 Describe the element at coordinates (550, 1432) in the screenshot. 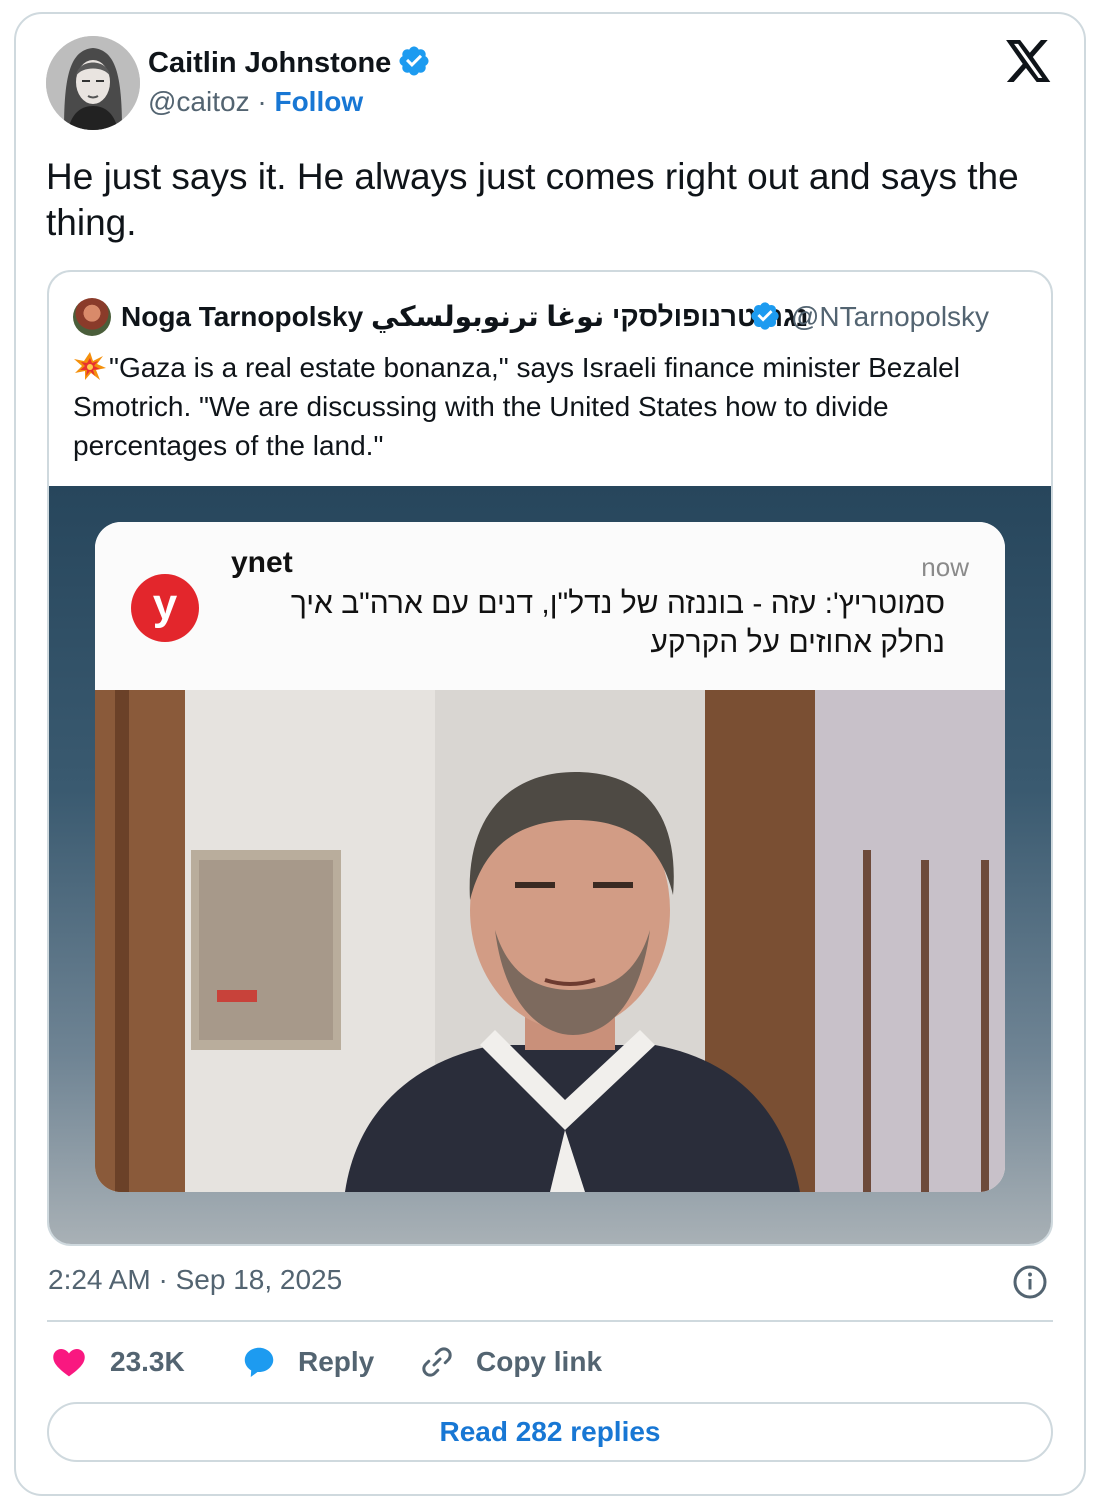

I see `read-replies-button: Read 282 replies` at that location.